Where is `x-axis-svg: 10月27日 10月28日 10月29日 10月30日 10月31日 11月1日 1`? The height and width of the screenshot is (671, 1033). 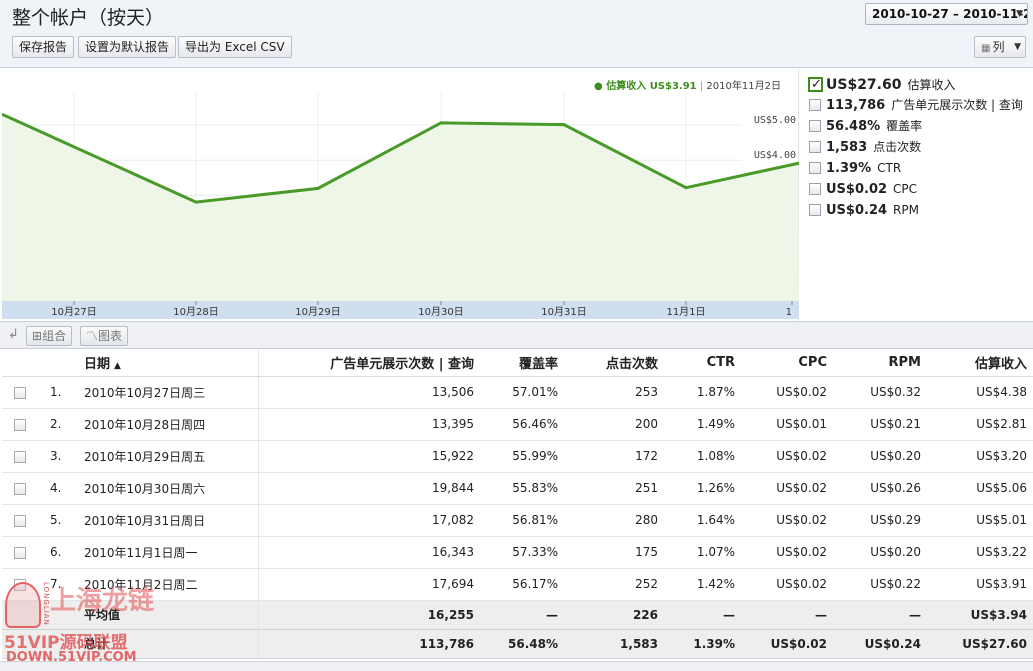
x-axis-svg: 10月27日 10月28日 10月29日 10月30日 10月31日 11月1日 1 is located at coordinates (422, 309).